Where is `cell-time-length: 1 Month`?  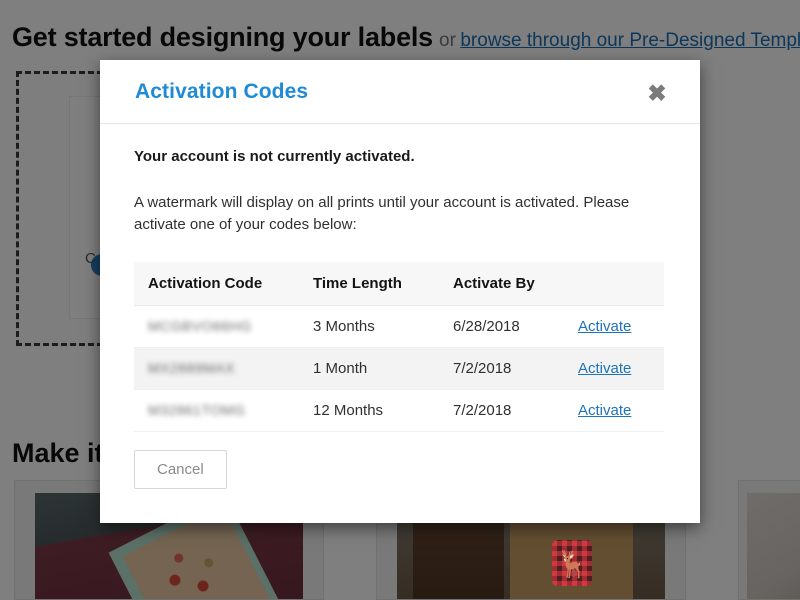 cell-time-length: 1 Month is located at coordinates (369, 369).